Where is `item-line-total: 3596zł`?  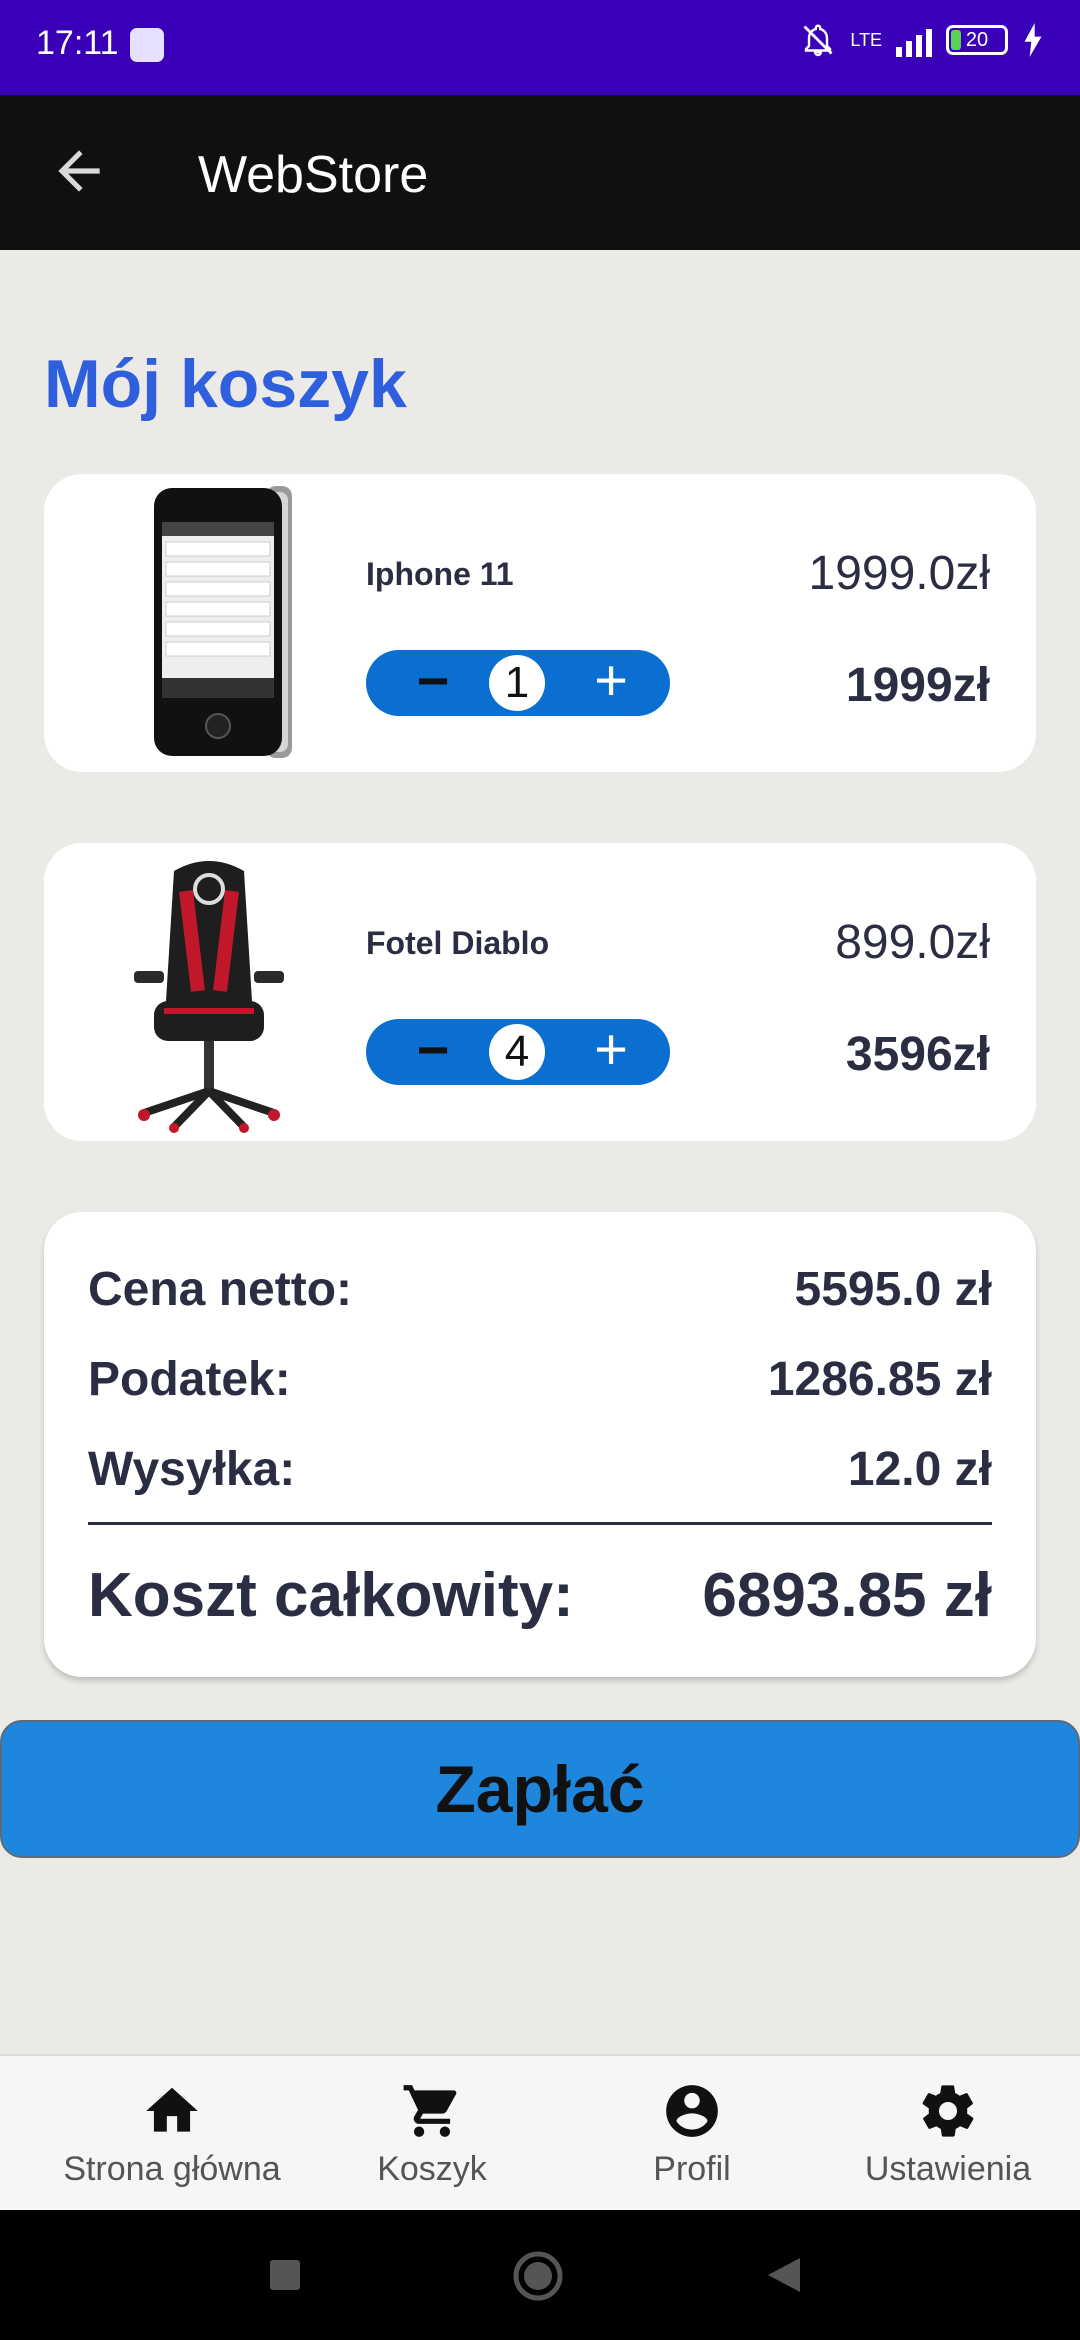
item-line-total: 3596zł is located at coordinates (917, 1054).